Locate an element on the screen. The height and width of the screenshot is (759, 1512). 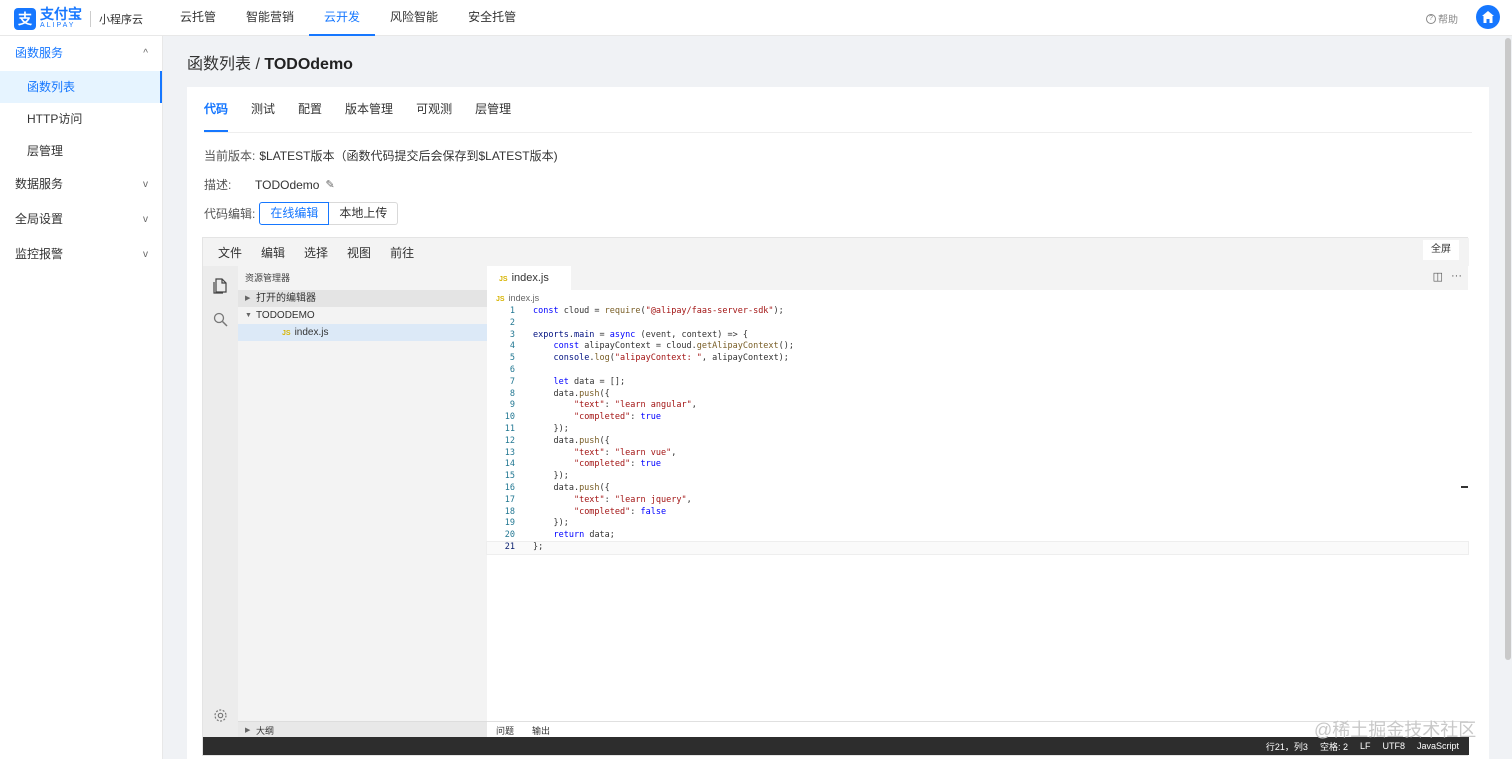
edit-mode-toggle: 在线编辑 本地上传 is located at coordinates (329, 213).